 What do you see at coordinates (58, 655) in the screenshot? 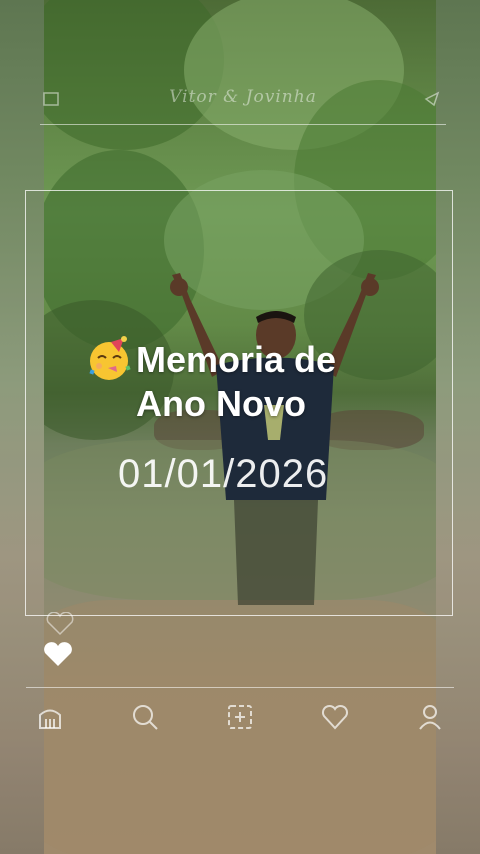
I see `heart-filled-icon` at bounding box center [58, 655].